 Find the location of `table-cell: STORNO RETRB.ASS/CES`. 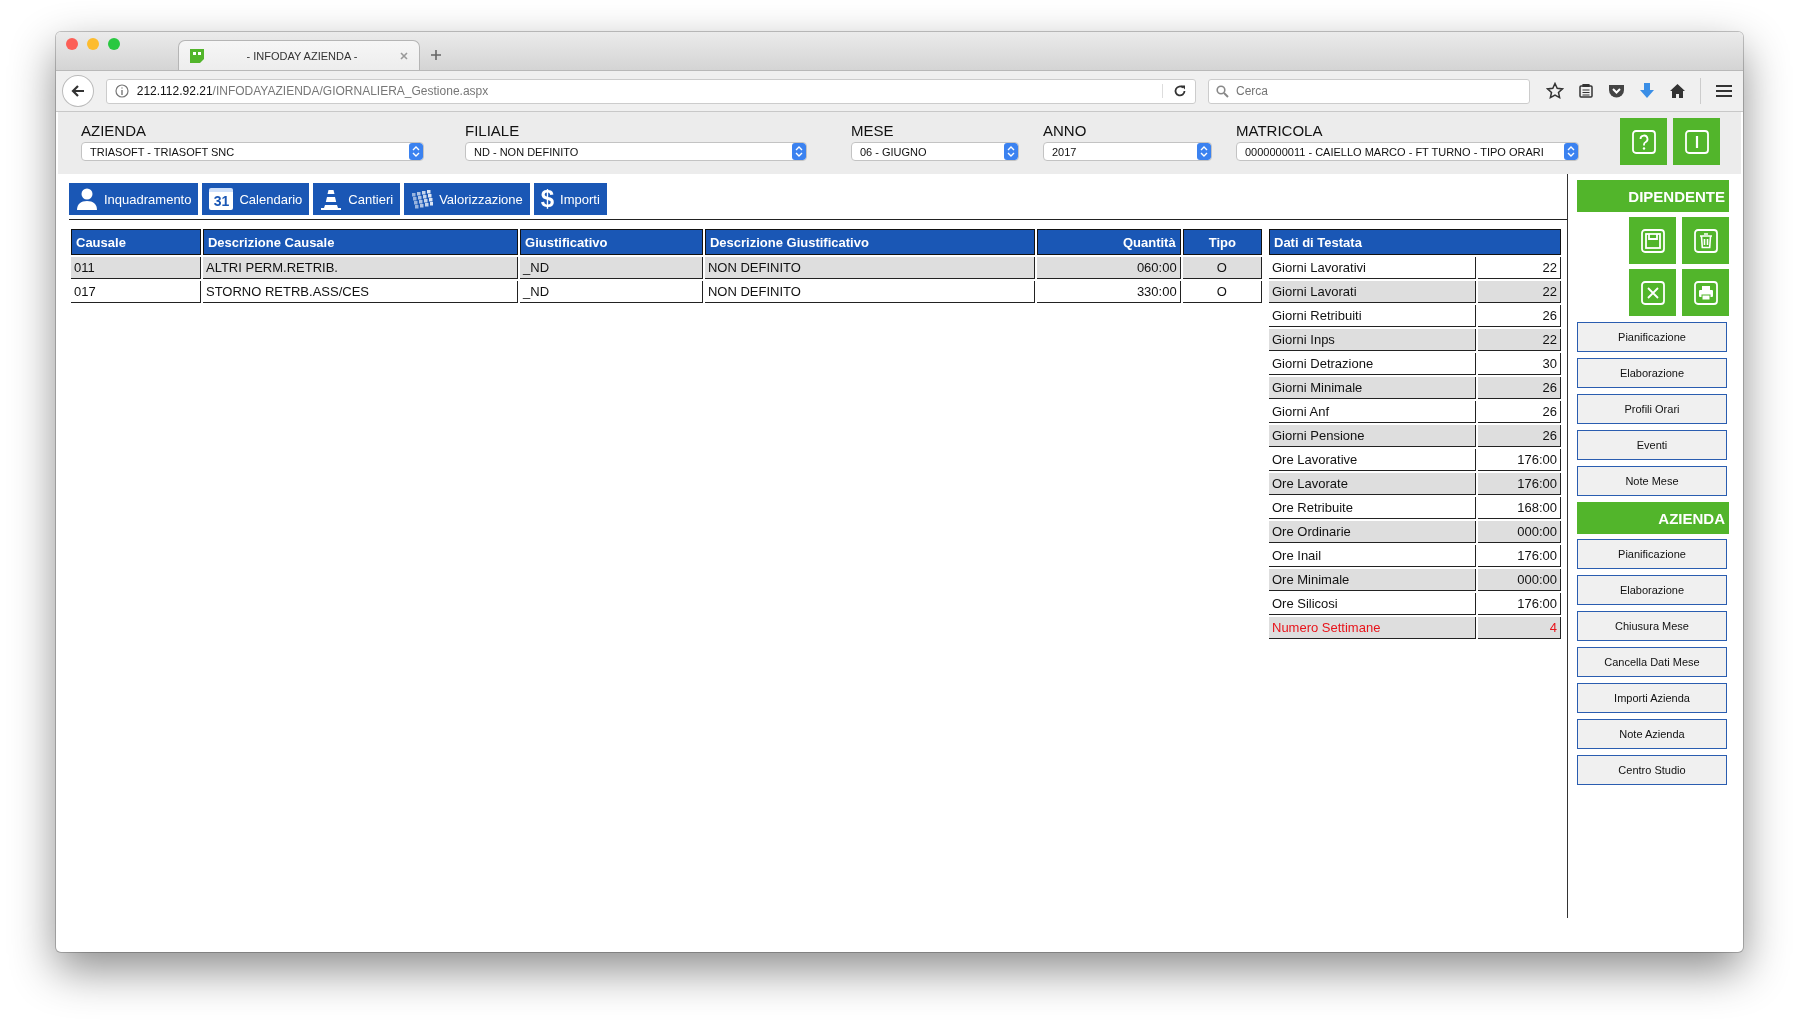

table-cell: STORNO RETRB.ASS/CES is located at coordinates (361, 292).